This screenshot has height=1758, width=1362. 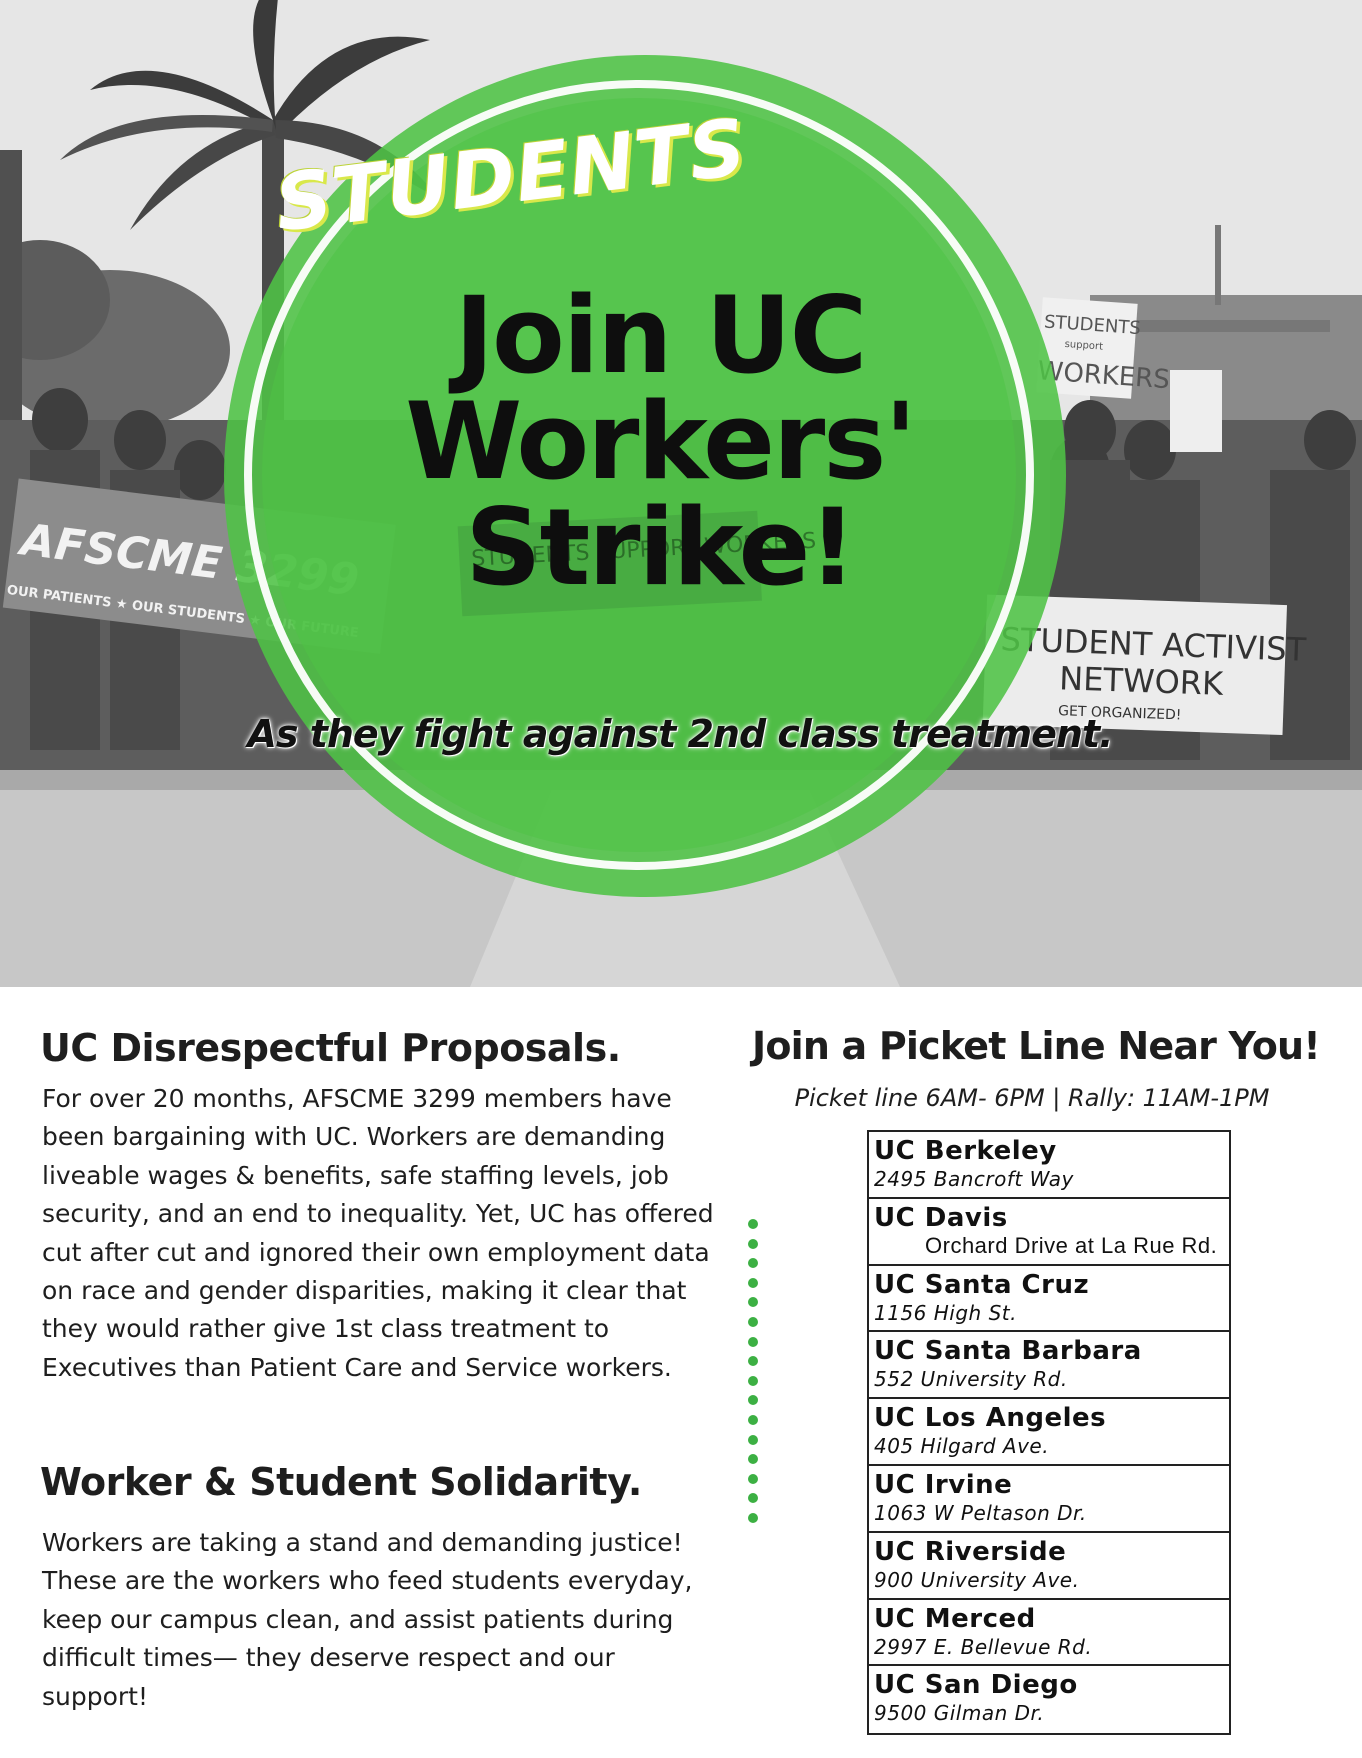 What do you see at coordinates (755, 1374) in the screenshot?
I see `dotted-divider` at bounding box center [755, 1374].